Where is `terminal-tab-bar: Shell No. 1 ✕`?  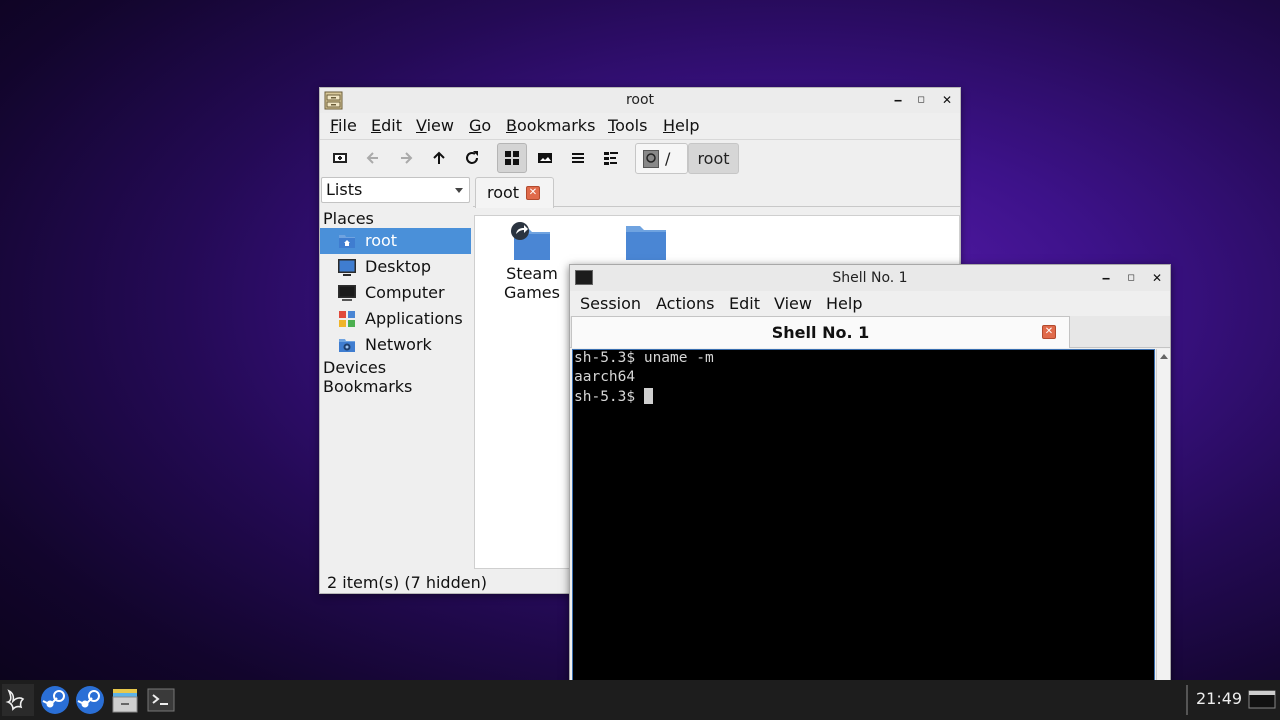
terminal-tab-bar: Shell No. 1 ✕ is located at coordinates (870, 332).